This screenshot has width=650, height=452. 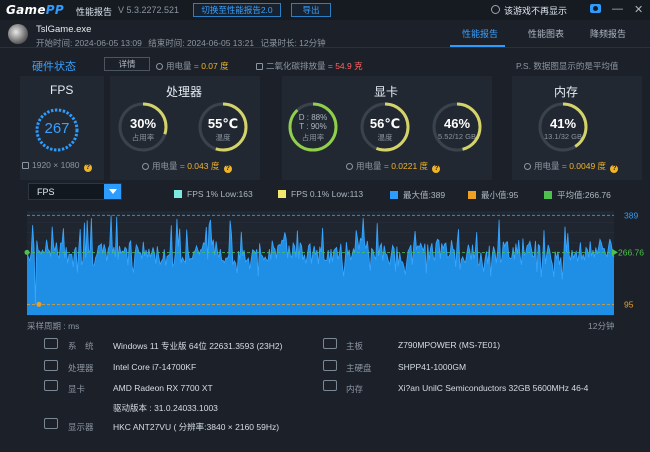 I want to click on max-label: 389, so click(x=631, y=215).